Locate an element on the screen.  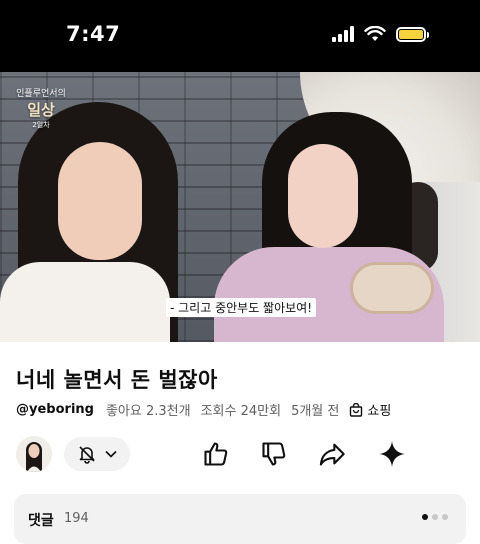
channel-logo: 인플루언서의 일상 2일차 is located at coordinates (41, 108).